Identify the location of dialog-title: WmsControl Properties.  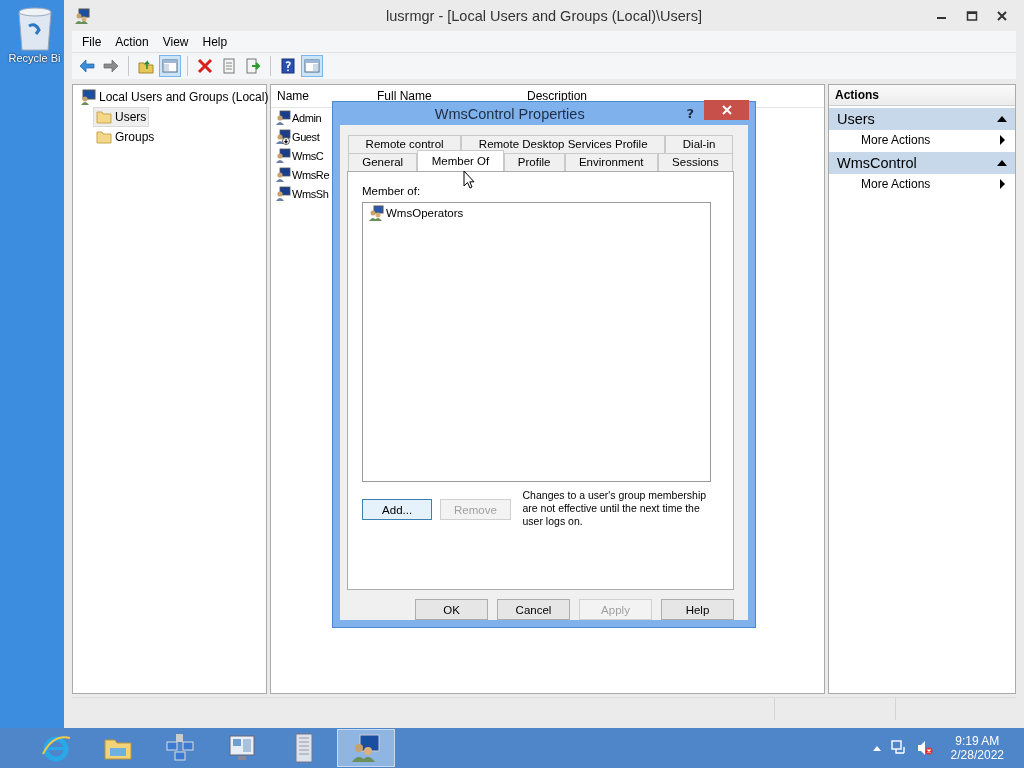
(509, 113).